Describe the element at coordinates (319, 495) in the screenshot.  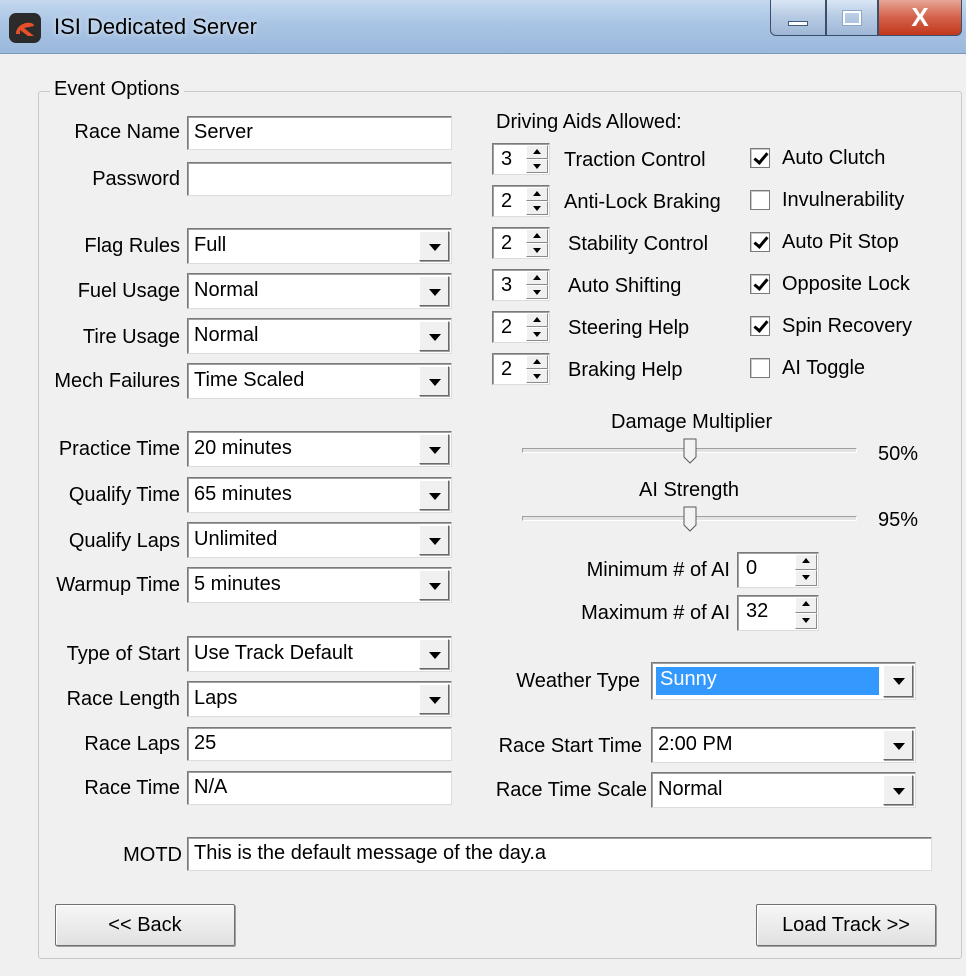
I see `qualify-time-select: 65 minutes` at that location.